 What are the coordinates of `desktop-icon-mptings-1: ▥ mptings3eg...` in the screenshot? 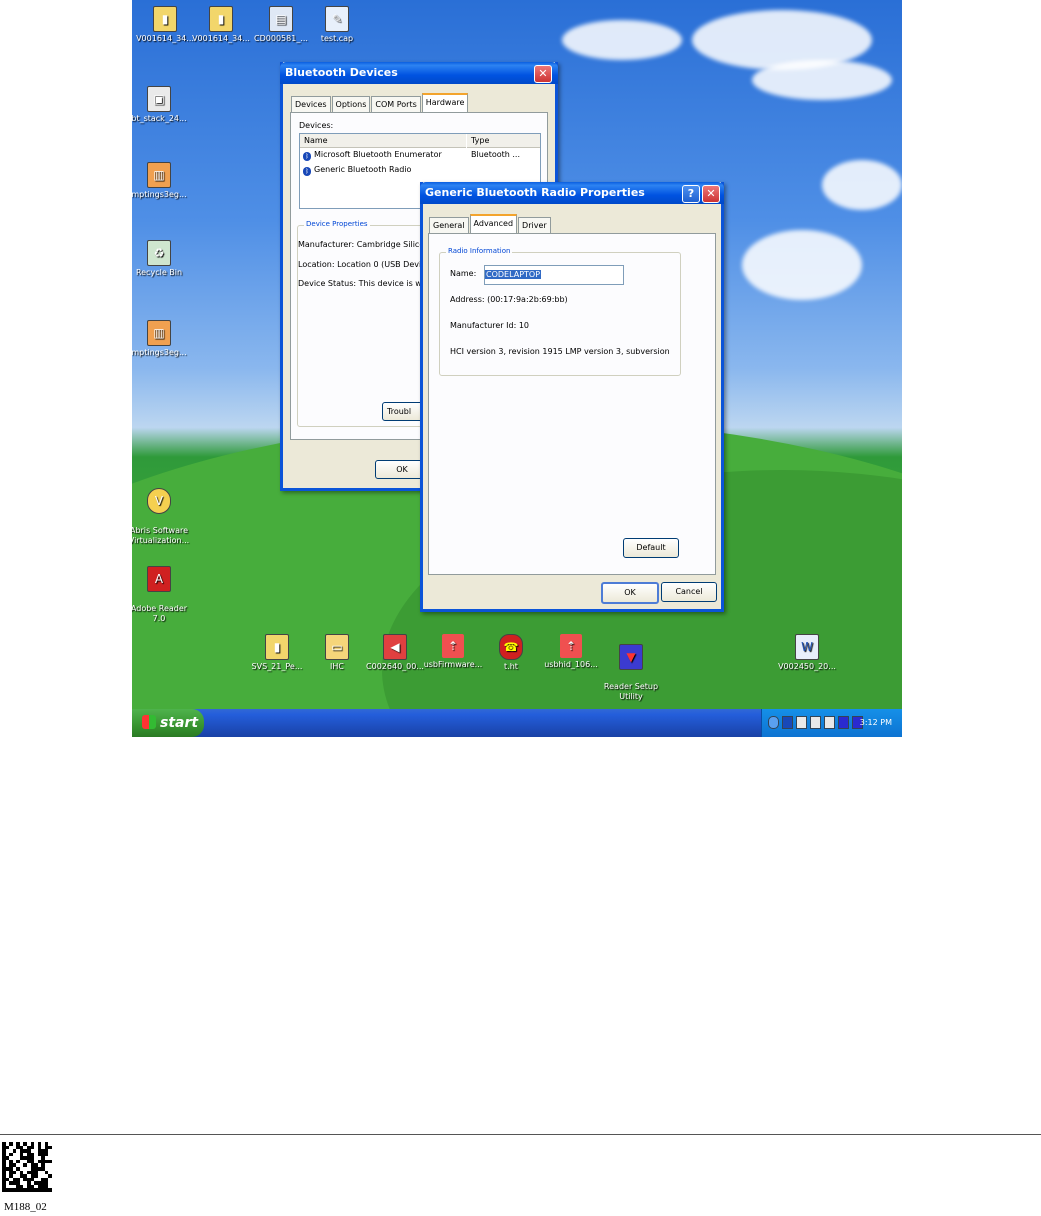 It's located at (162, 181).